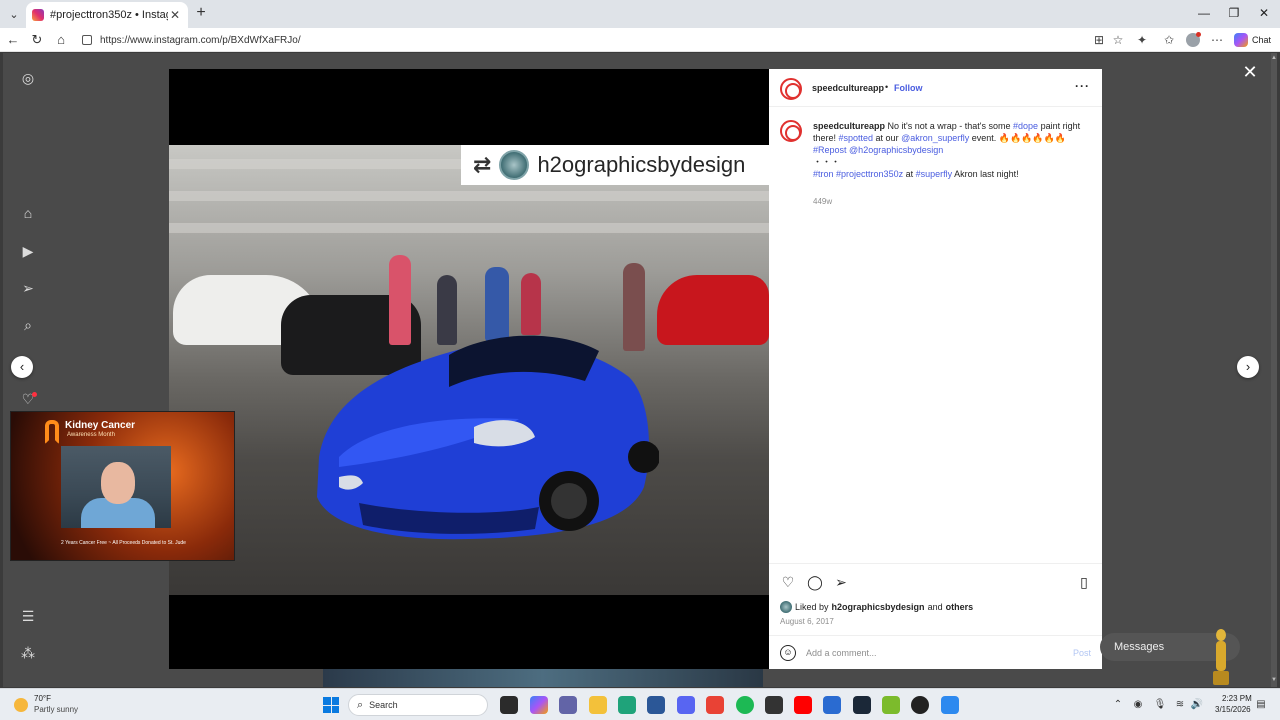 The height and width of the screenshot is (720, 1280). I want to click on media-app-icon, so click(832, 705).